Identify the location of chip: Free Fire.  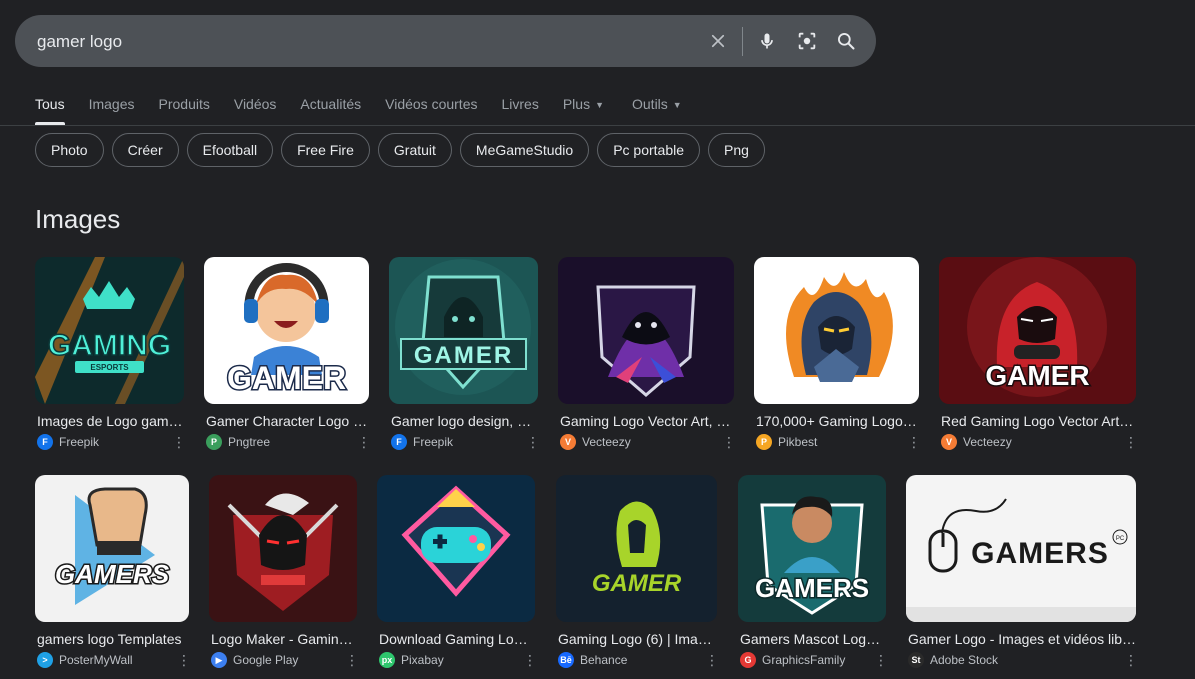
(325, 150).